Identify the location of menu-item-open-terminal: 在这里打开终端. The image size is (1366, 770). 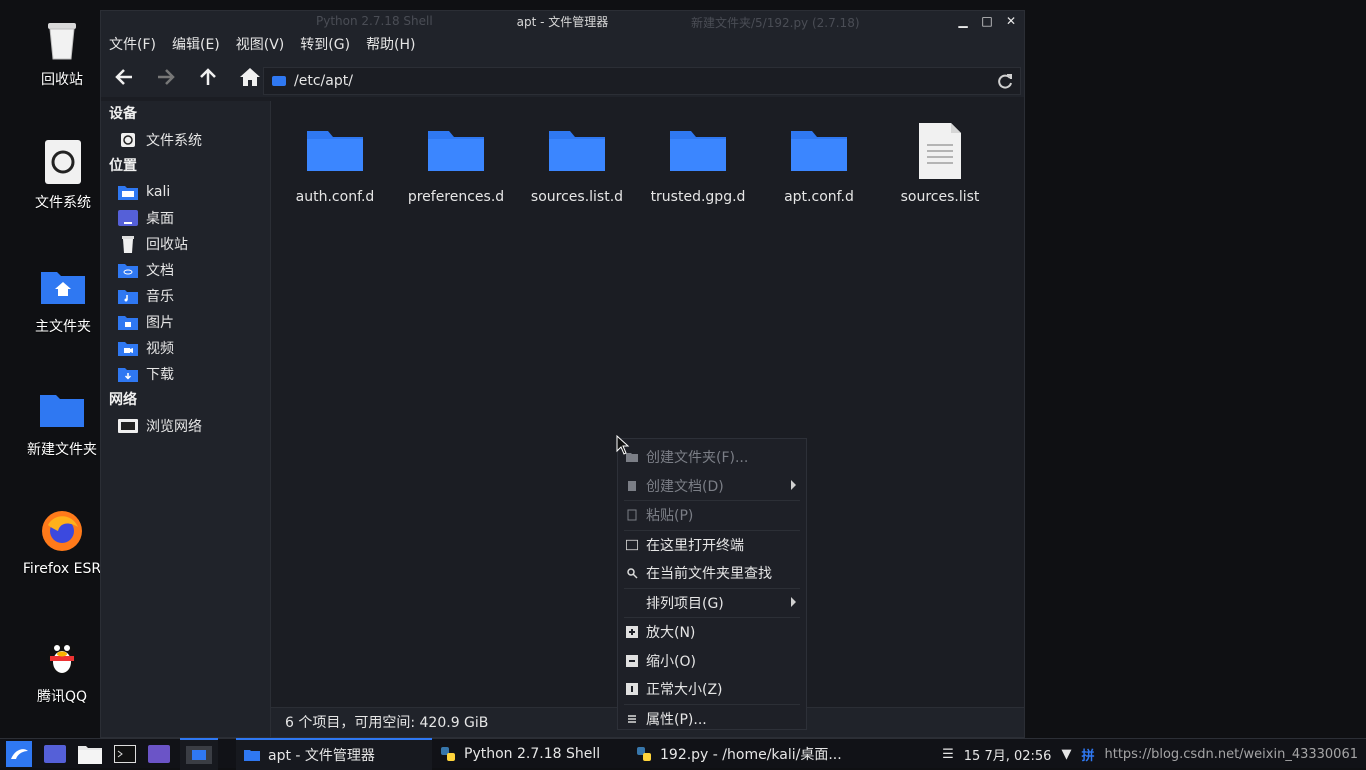
(712, 545).